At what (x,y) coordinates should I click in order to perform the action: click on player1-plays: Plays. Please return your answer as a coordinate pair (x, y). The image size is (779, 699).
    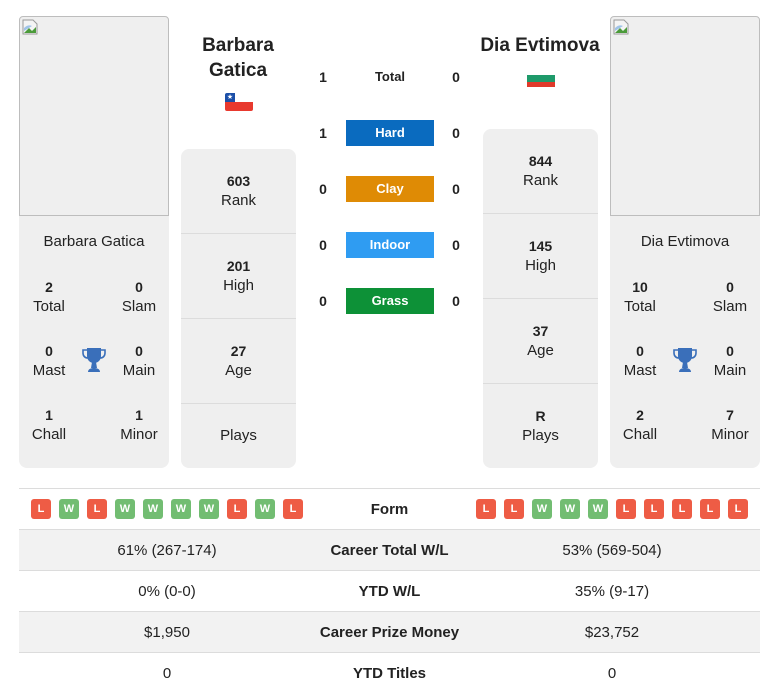
    Looking at the image, I should click on (238, 436).